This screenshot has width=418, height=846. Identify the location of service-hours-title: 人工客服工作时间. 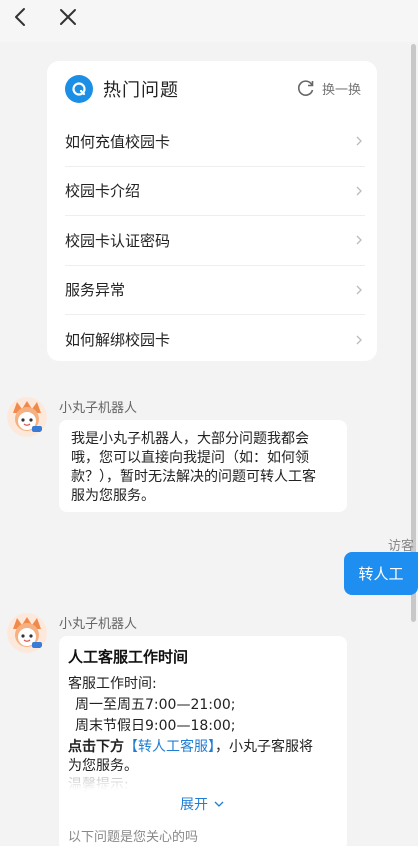
(128, 657).